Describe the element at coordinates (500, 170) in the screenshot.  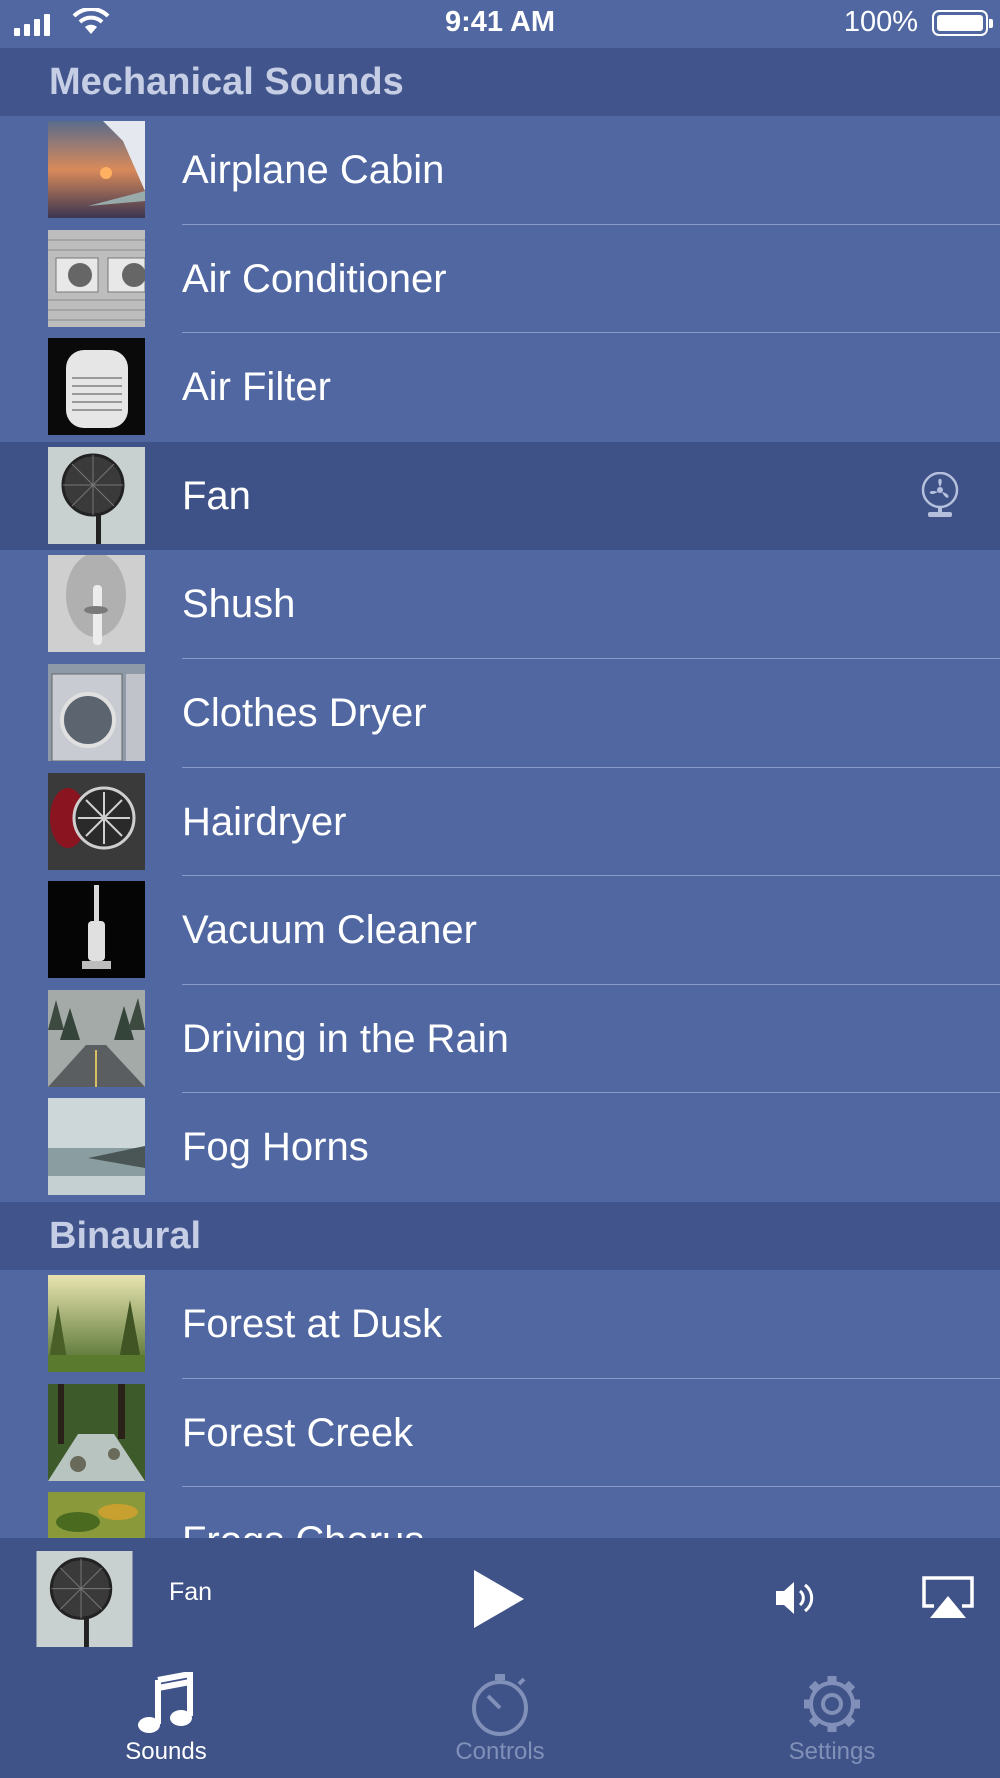
I see `sound-row-airplane-cabin: Airplane Cabin` at that location.